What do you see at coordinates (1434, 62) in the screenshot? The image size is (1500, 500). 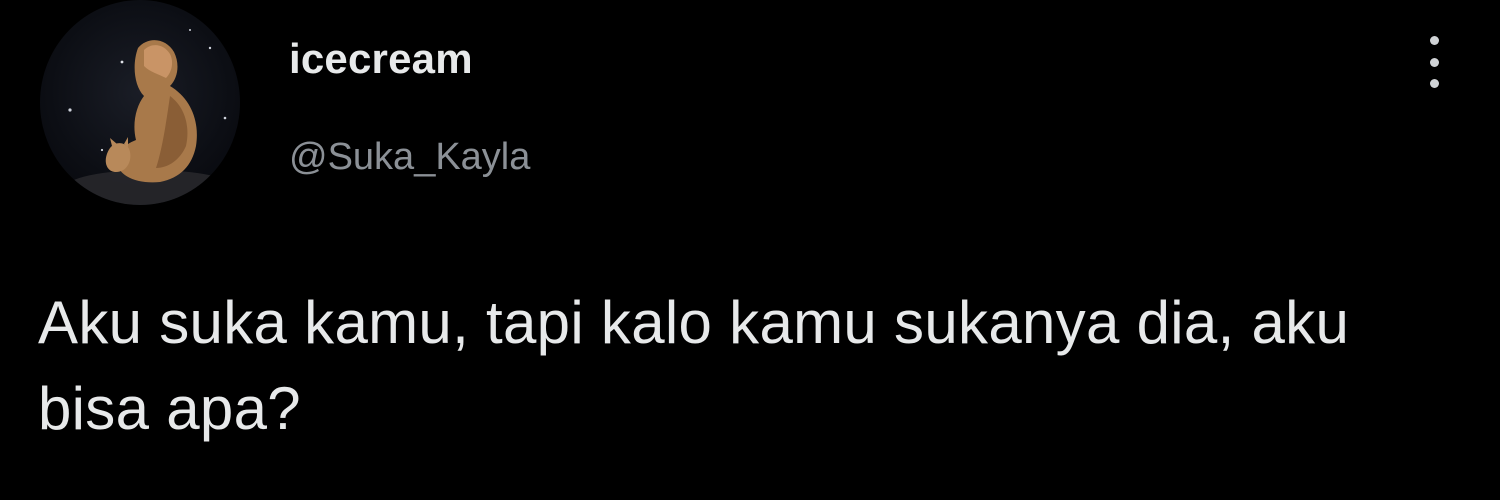 I see `more-options-button` at bounding box center [1434, 62].